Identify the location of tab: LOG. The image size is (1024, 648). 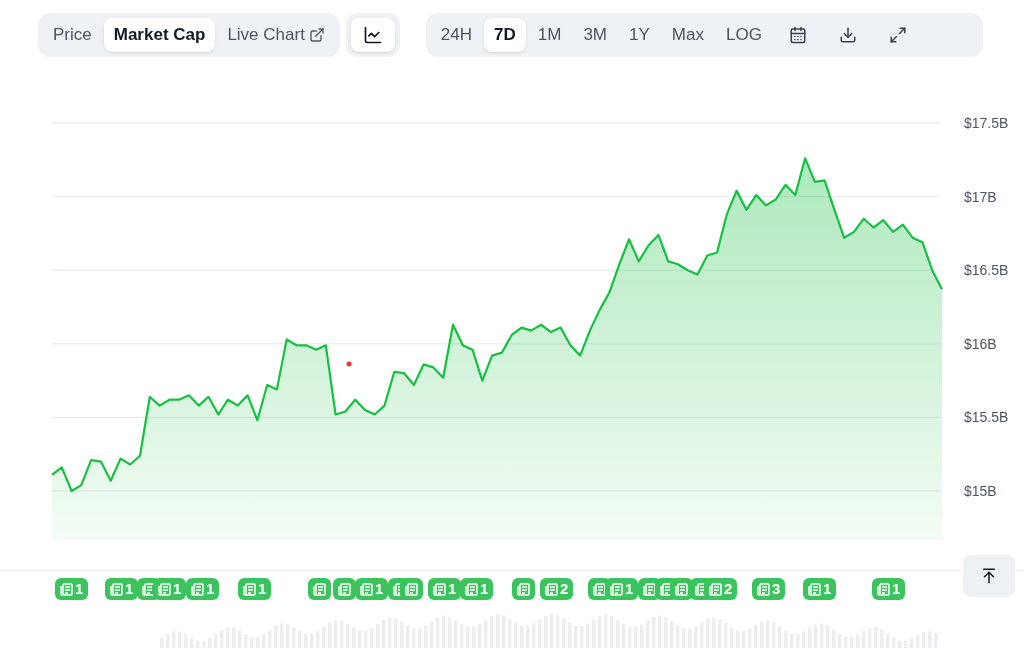
(743, 35).